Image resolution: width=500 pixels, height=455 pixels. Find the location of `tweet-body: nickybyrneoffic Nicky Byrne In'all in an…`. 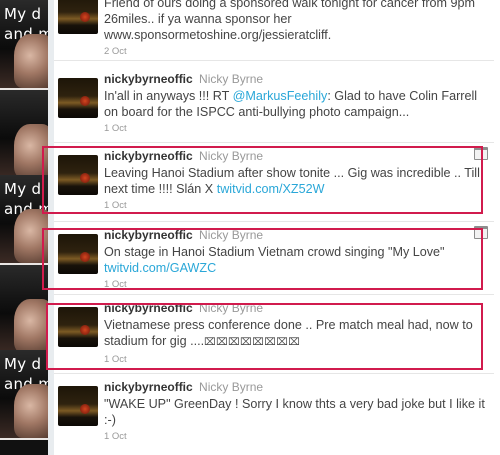

tweet-body: nickybyrneoffic Nicky Byrne In'all in an… is located at coordinates (296, 103).